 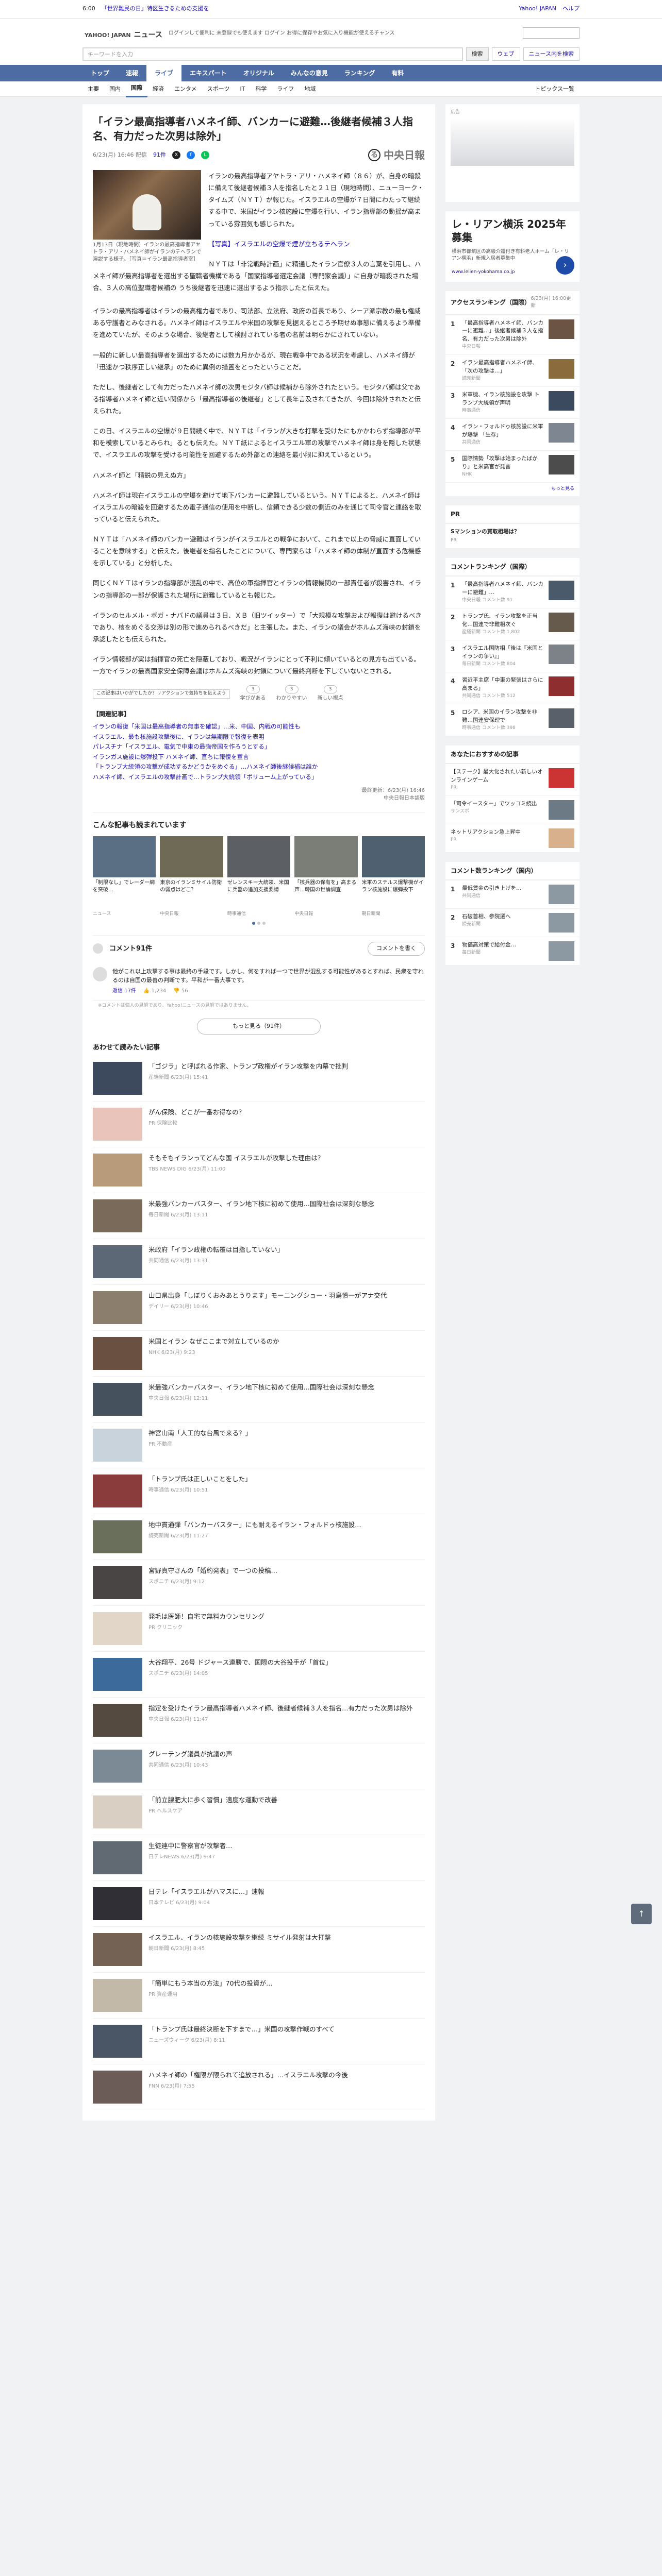 What do you see at coordinates (208, 73) in the screenshot?
I see `nav-expert: エキスパート` at bounding box center [208, 73].